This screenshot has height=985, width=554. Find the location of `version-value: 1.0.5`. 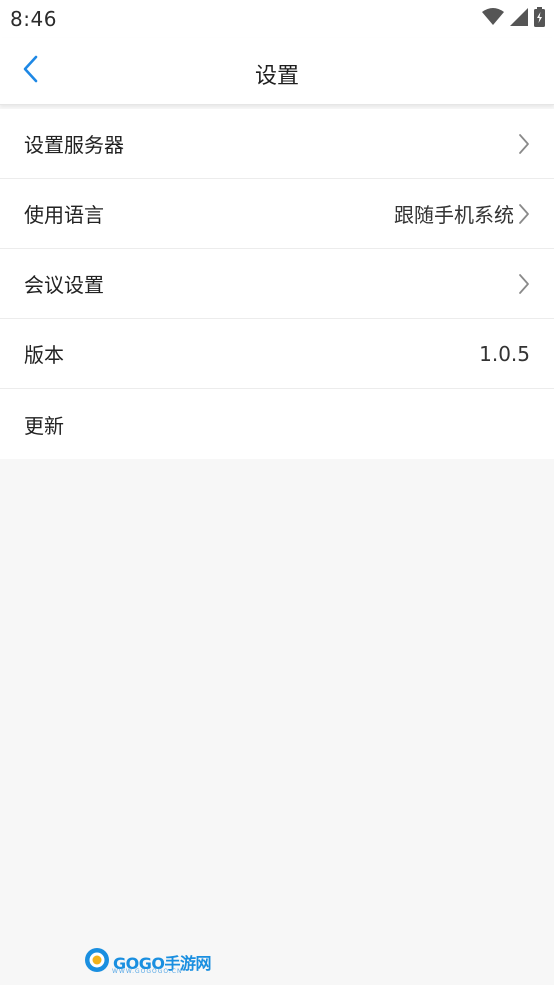

version-value: 1.0.5 is located at coordinates (504, 353).